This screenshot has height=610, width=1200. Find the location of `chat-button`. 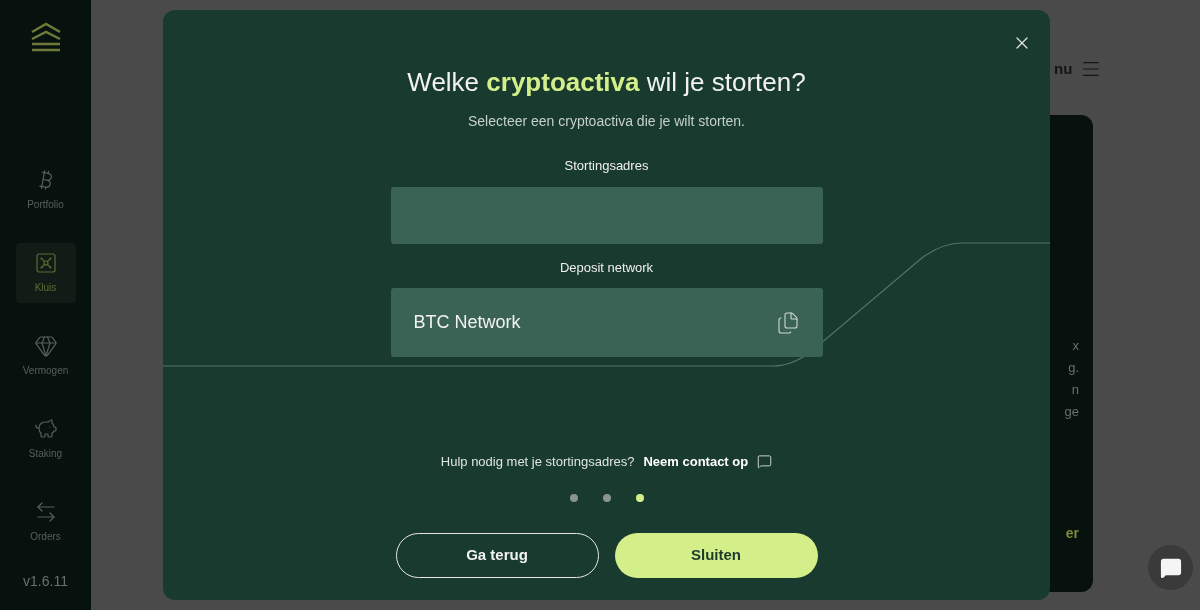

chat-button is located at coordinates (1170, 567).